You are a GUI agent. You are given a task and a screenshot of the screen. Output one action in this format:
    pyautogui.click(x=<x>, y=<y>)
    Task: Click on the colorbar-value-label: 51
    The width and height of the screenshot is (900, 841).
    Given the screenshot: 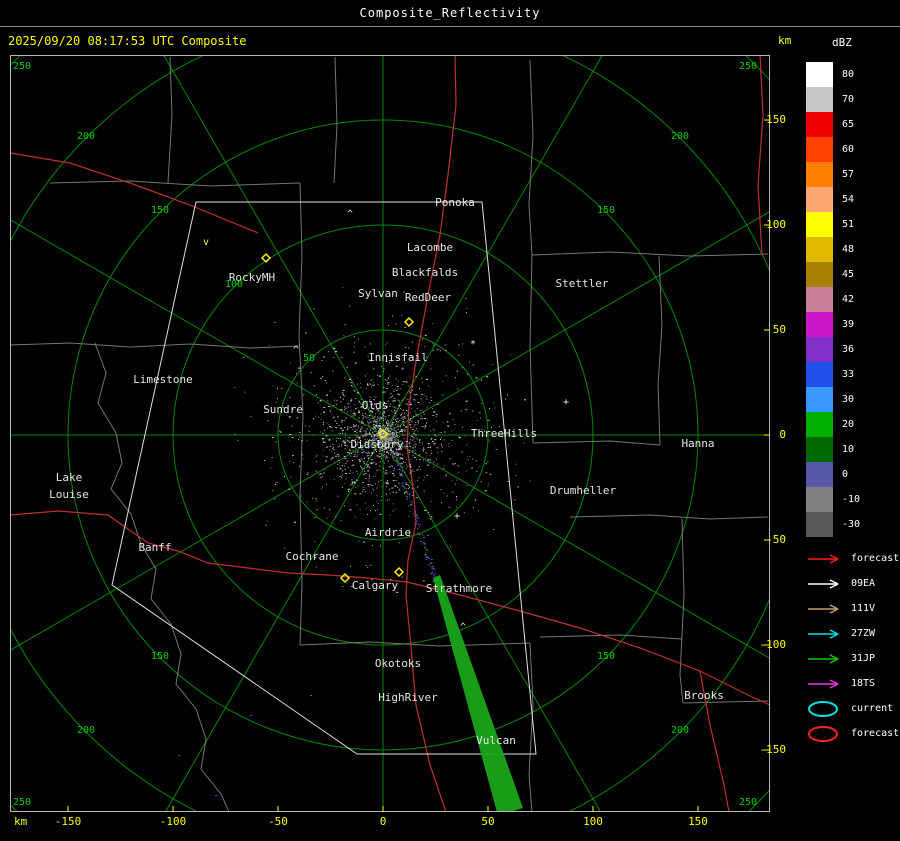 What is the action you would take?
    pyautogui.click(x=848, y=224)
    